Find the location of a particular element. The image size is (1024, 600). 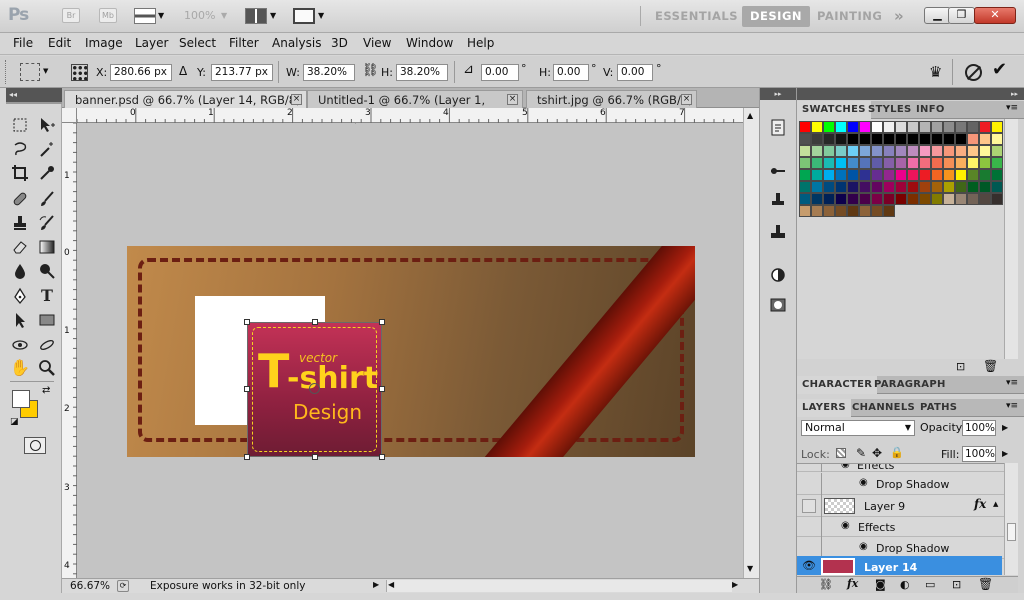

chevron-down-icon: ▼ is located at coordinates (161, 15).